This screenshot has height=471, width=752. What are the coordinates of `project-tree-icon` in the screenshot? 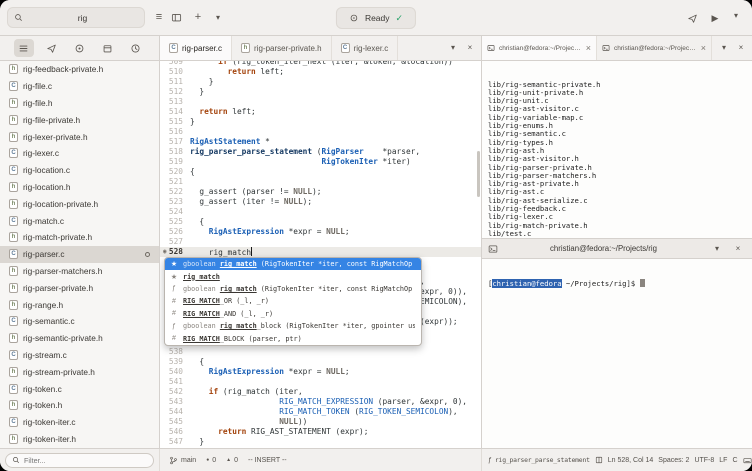 It's located at (23, 48).